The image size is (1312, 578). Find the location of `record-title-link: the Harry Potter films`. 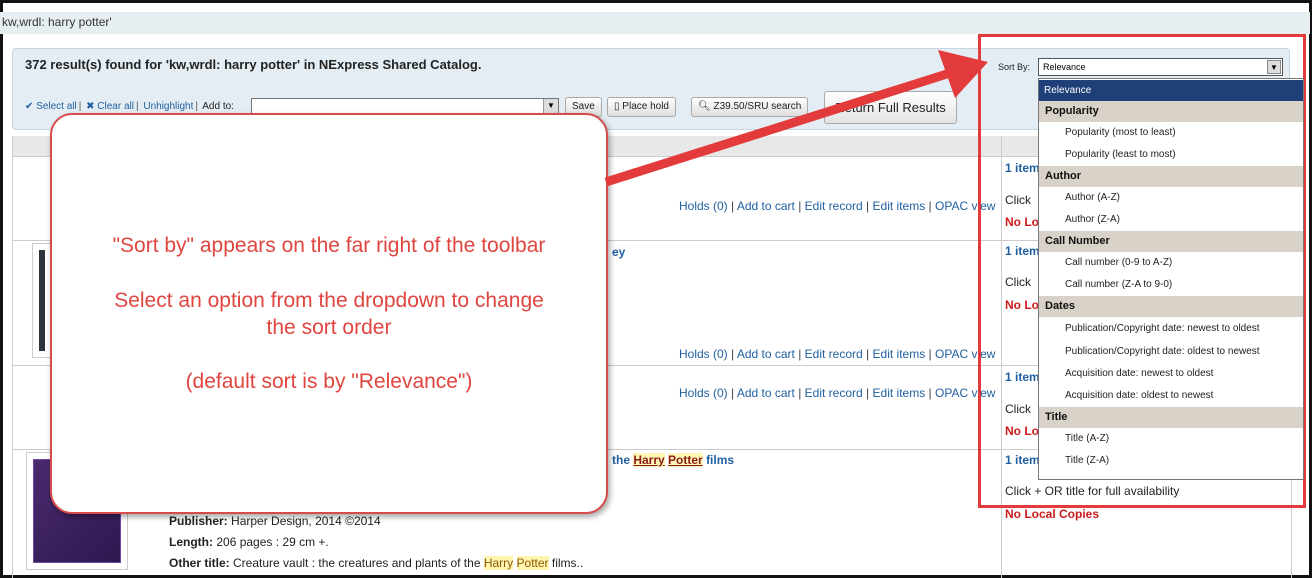

record-title-link: the Harry Potter films is located at coordinates (673, 460).